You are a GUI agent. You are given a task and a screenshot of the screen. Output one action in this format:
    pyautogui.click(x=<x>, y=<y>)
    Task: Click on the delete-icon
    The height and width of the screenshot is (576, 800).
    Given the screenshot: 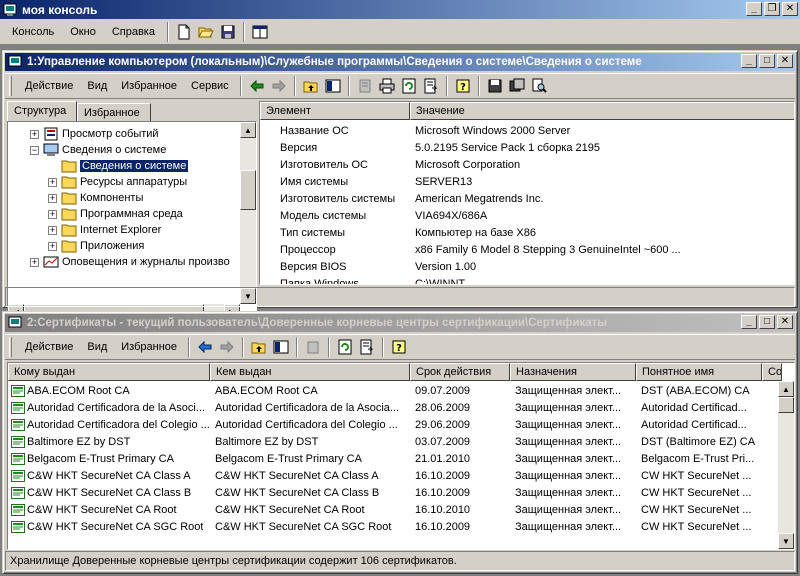 What is the action you would take?
    pyautogui.click(x=313, y=347)
    